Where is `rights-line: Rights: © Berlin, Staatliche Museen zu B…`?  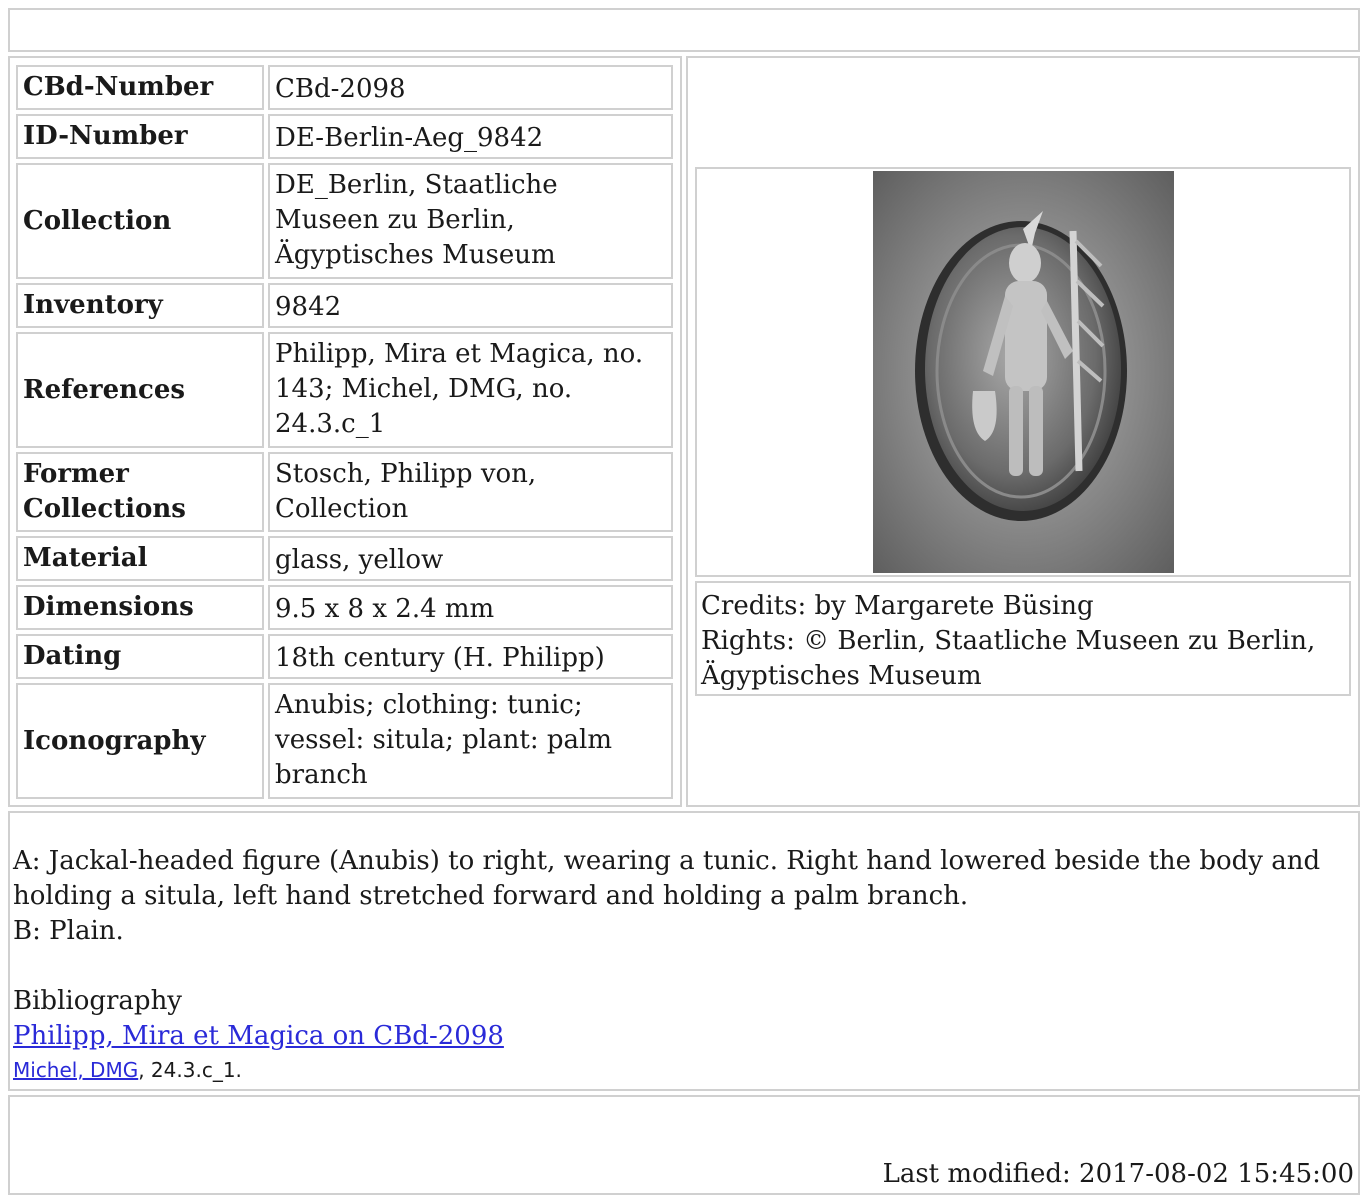
rights-line: Rights: © Berlin, Staatliche Museen zu B… is located at coordinates (1008, 658).